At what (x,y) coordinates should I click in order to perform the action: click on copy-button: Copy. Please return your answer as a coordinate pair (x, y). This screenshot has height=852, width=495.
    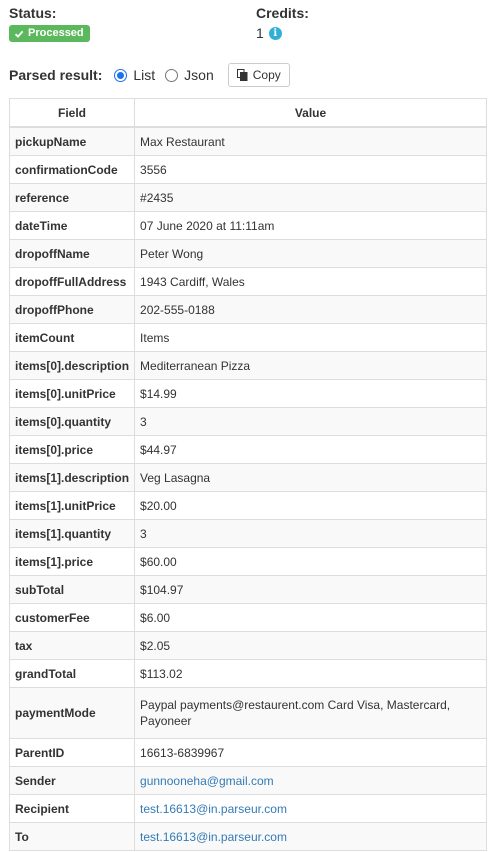
    Looking at the image, I should click on (258, 75).